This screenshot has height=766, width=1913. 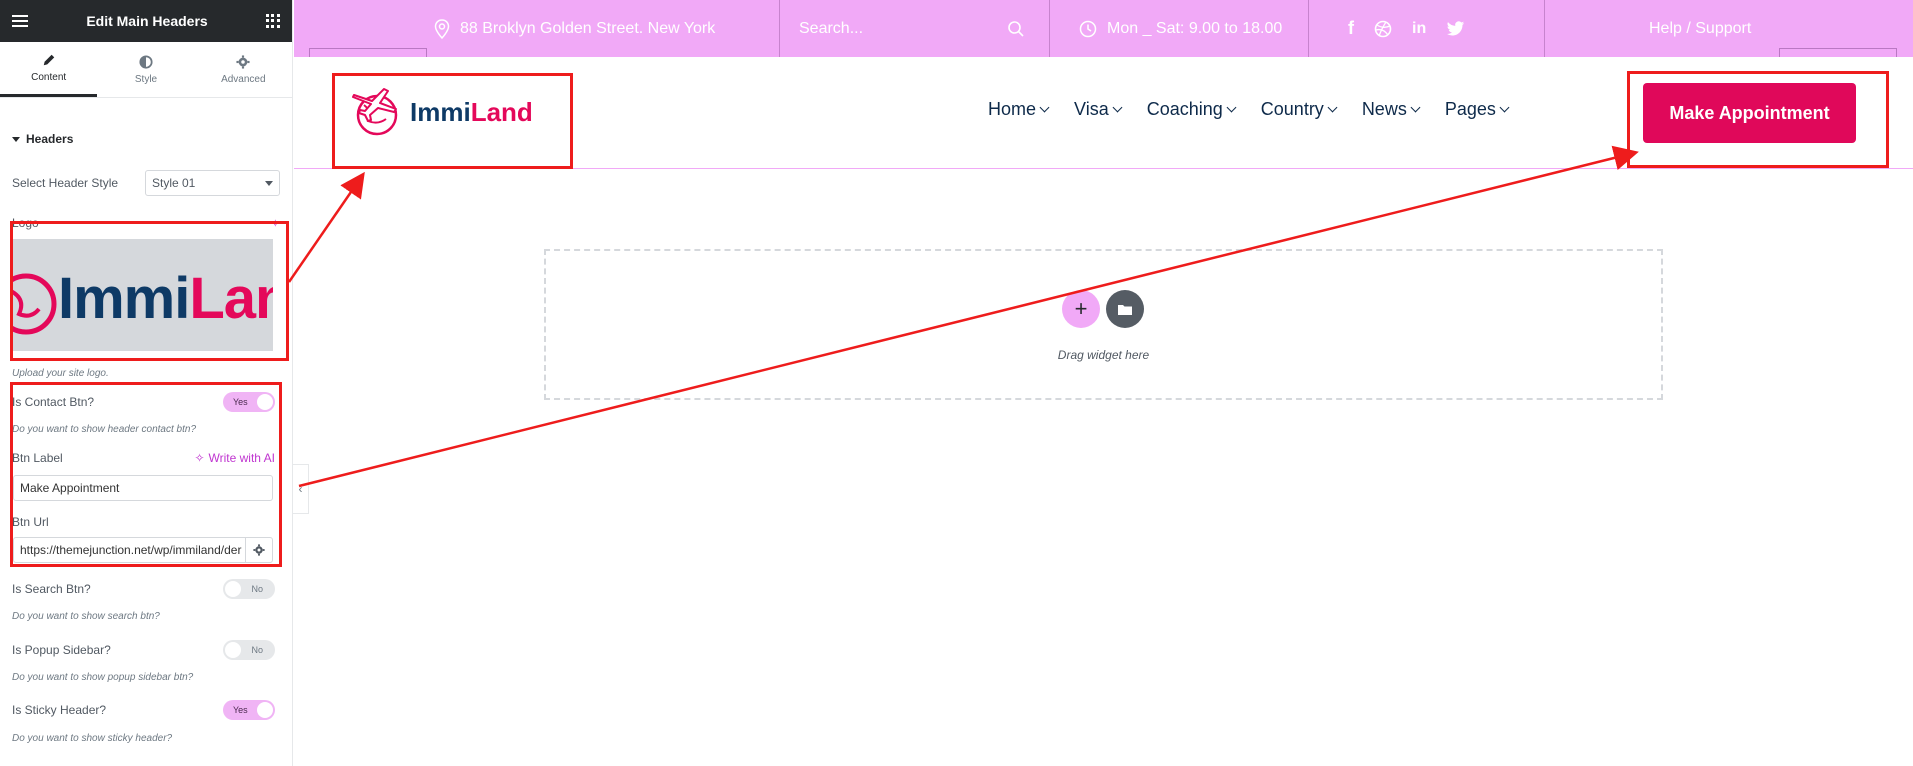 What do you see at coordinates (1091, 109) in the screenshot?
I see `menu-label: Visa` at bounding box center [1091, 109].